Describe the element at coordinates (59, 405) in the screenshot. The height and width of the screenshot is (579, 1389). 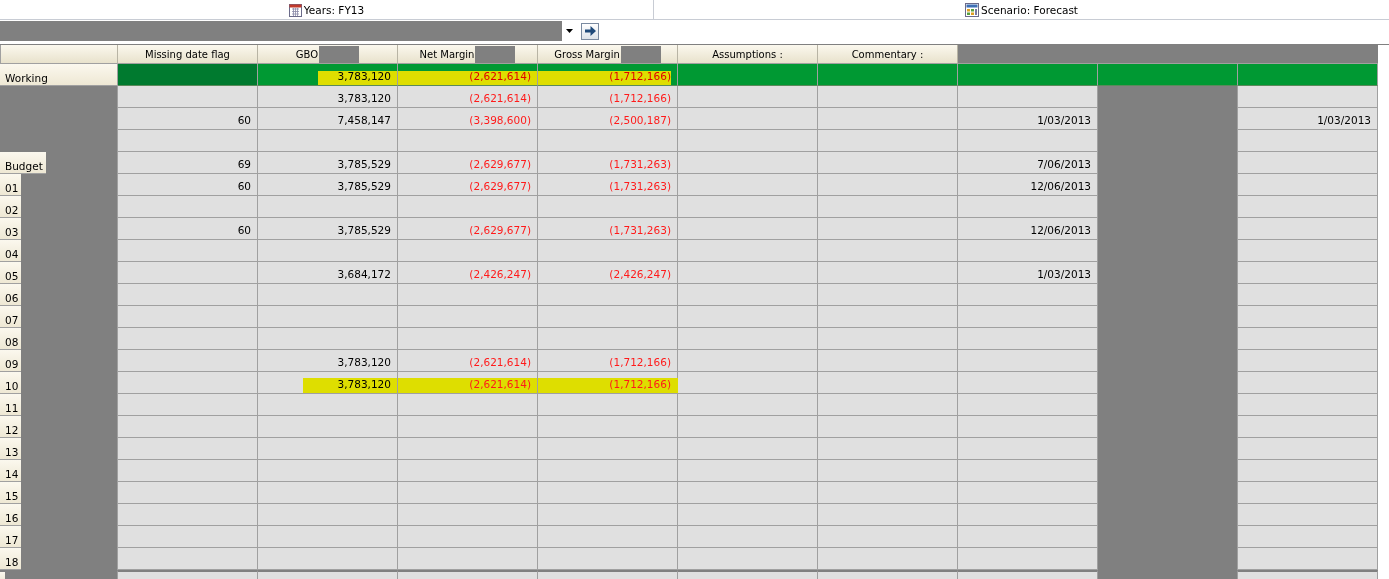
I see `row-header: 11` at that location.